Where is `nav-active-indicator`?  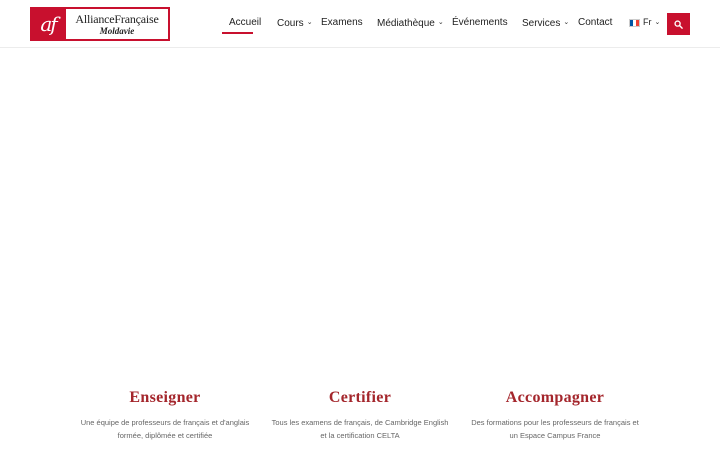
nav-active-indicator is located at coordinates (237, 33).